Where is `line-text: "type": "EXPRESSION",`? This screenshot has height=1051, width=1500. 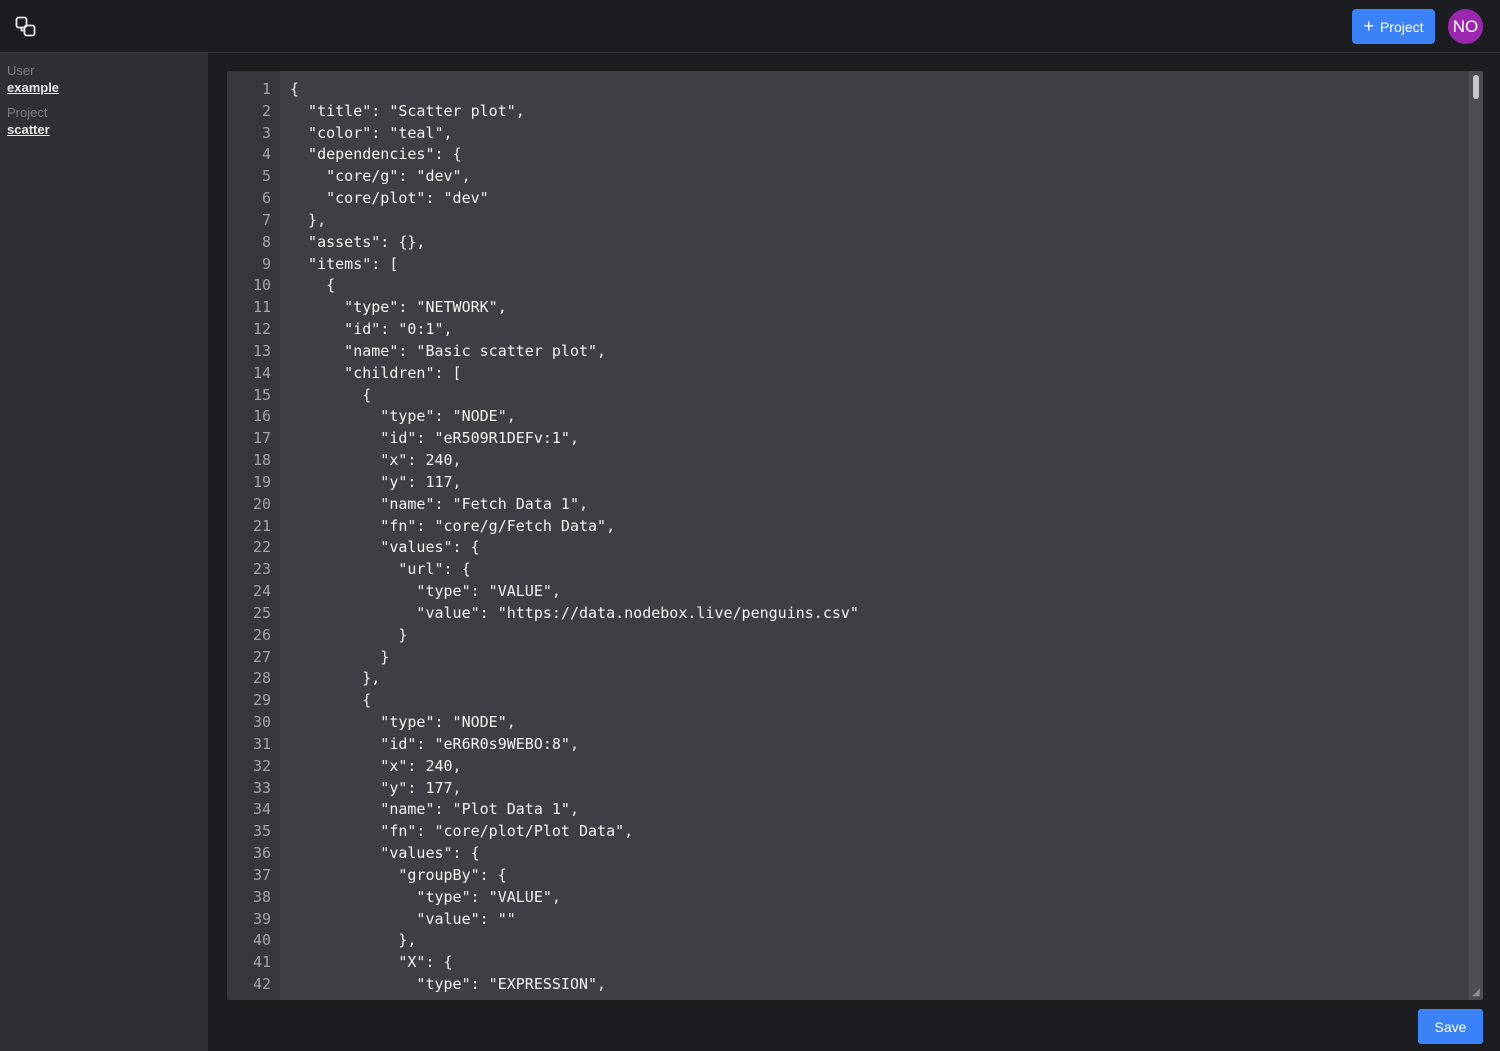 line-text: "type": "EXPRESSION", is located at coordinates (448, 985).